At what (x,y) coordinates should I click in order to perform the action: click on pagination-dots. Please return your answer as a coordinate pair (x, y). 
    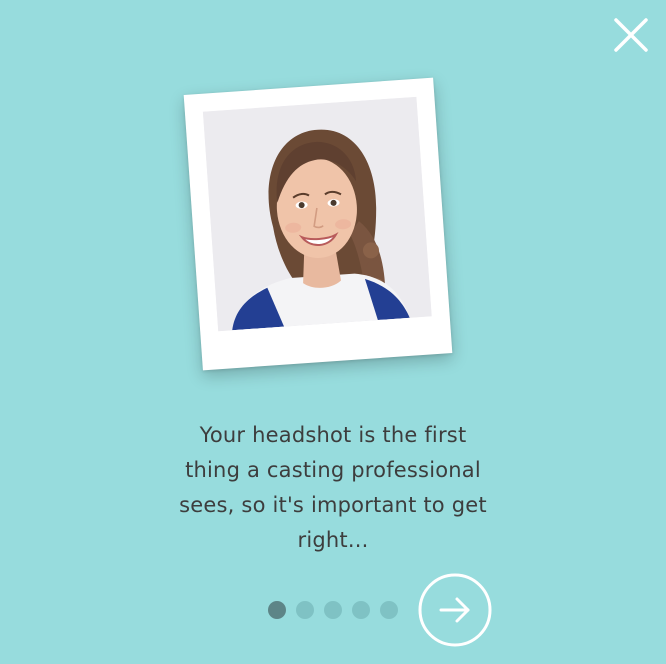
    Looking at the image, I should click on (333, 610).